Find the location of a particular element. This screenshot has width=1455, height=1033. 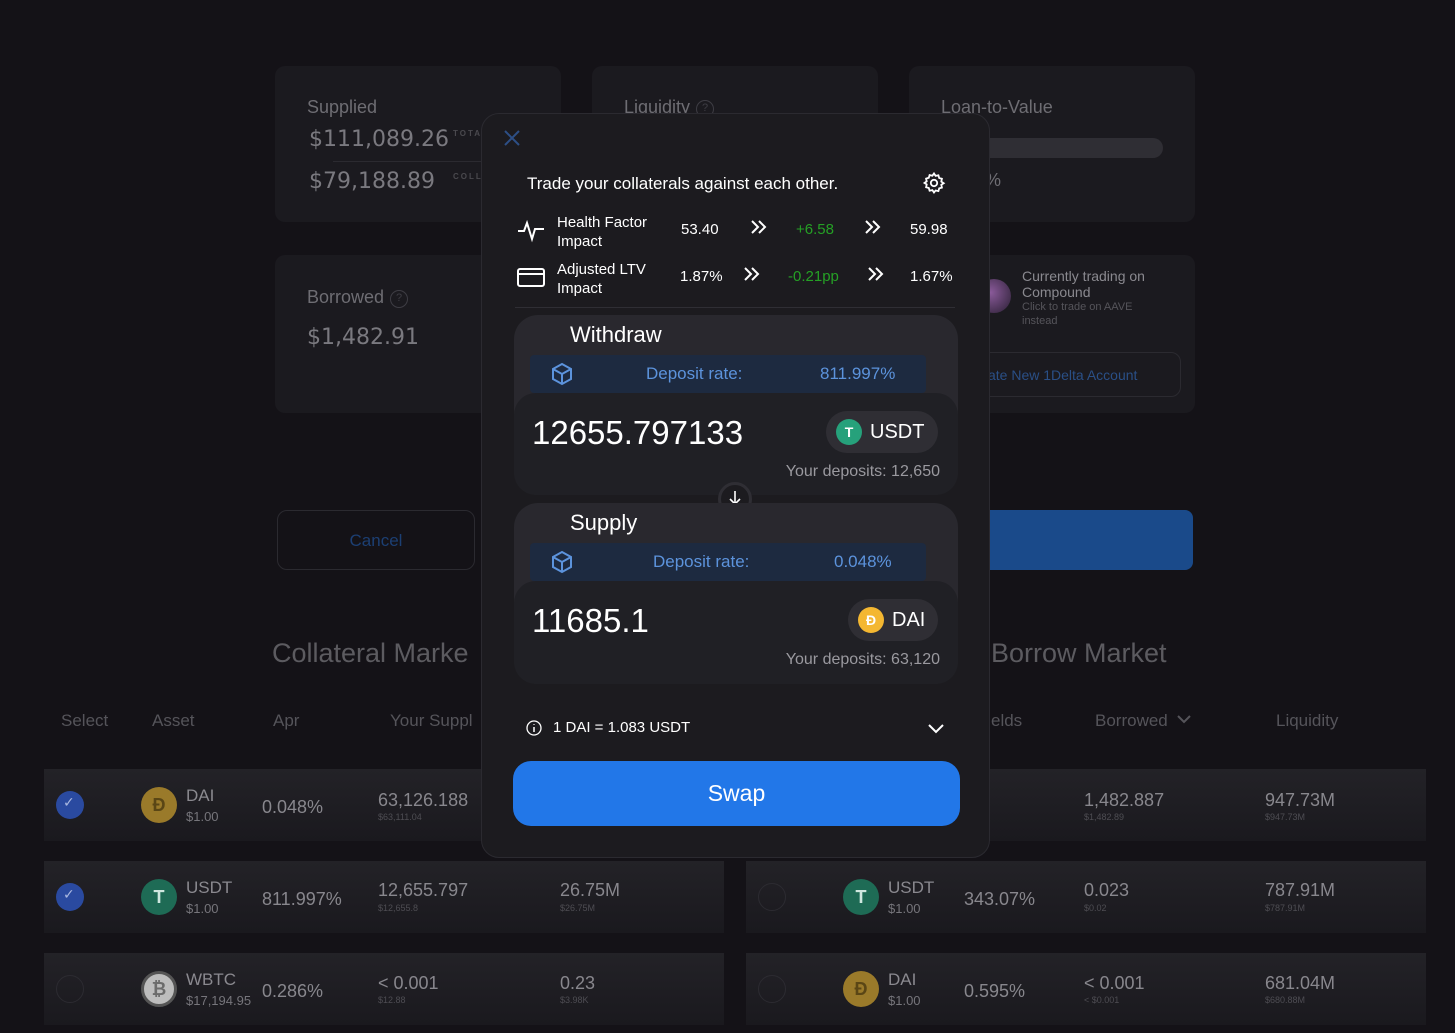

trading-line1: Currently trading on is located at coordinates (1083, 276).